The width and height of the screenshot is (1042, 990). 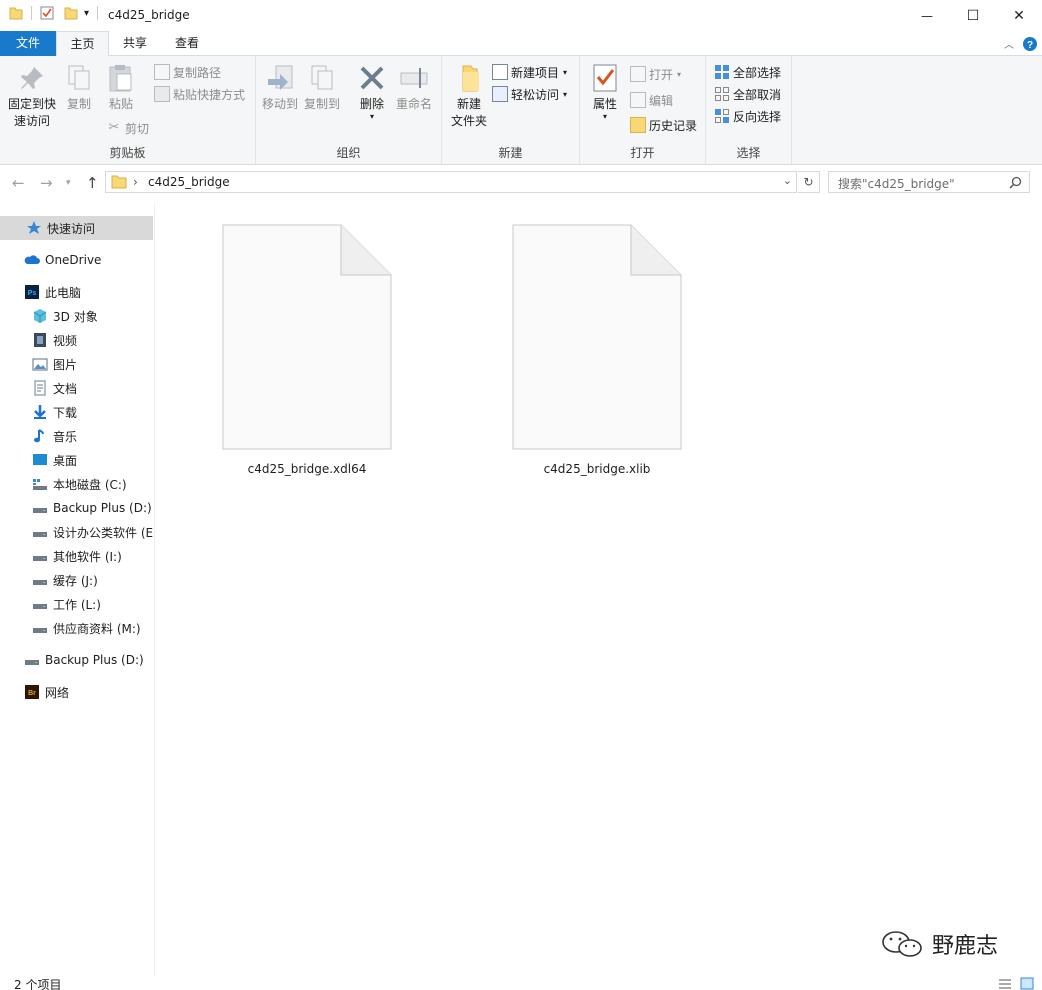 I want to click on new-item-icon, so click(x=500, y=72).